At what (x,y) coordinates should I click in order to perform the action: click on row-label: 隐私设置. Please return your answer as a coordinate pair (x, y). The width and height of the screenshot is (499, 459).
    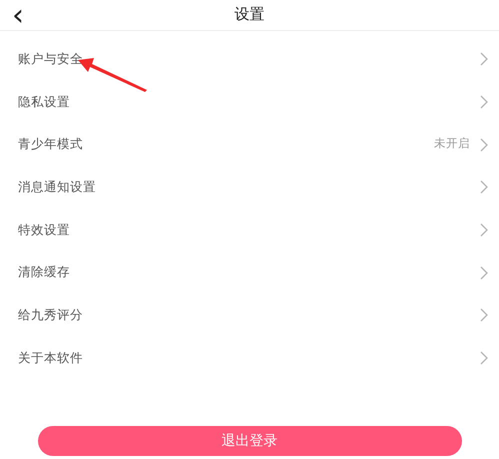
    Looking at the image, I should click on (44, 102).